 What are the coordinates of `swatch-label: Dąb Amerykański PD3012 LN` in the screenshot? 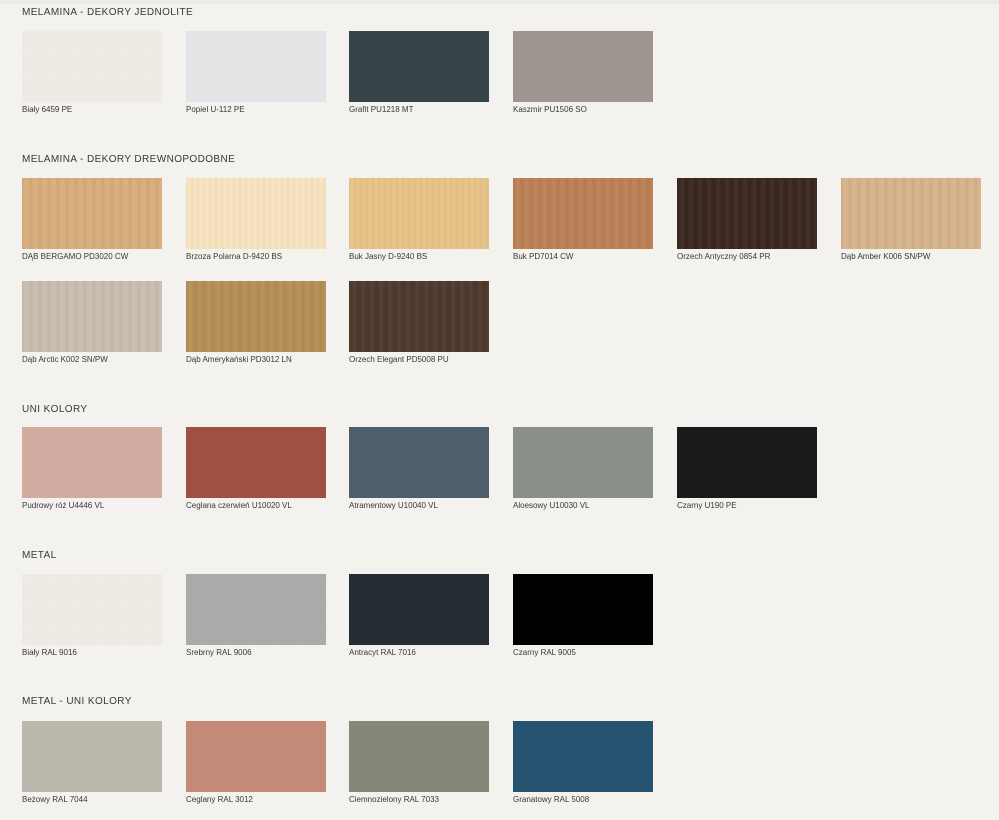 It's located at (239, 359).